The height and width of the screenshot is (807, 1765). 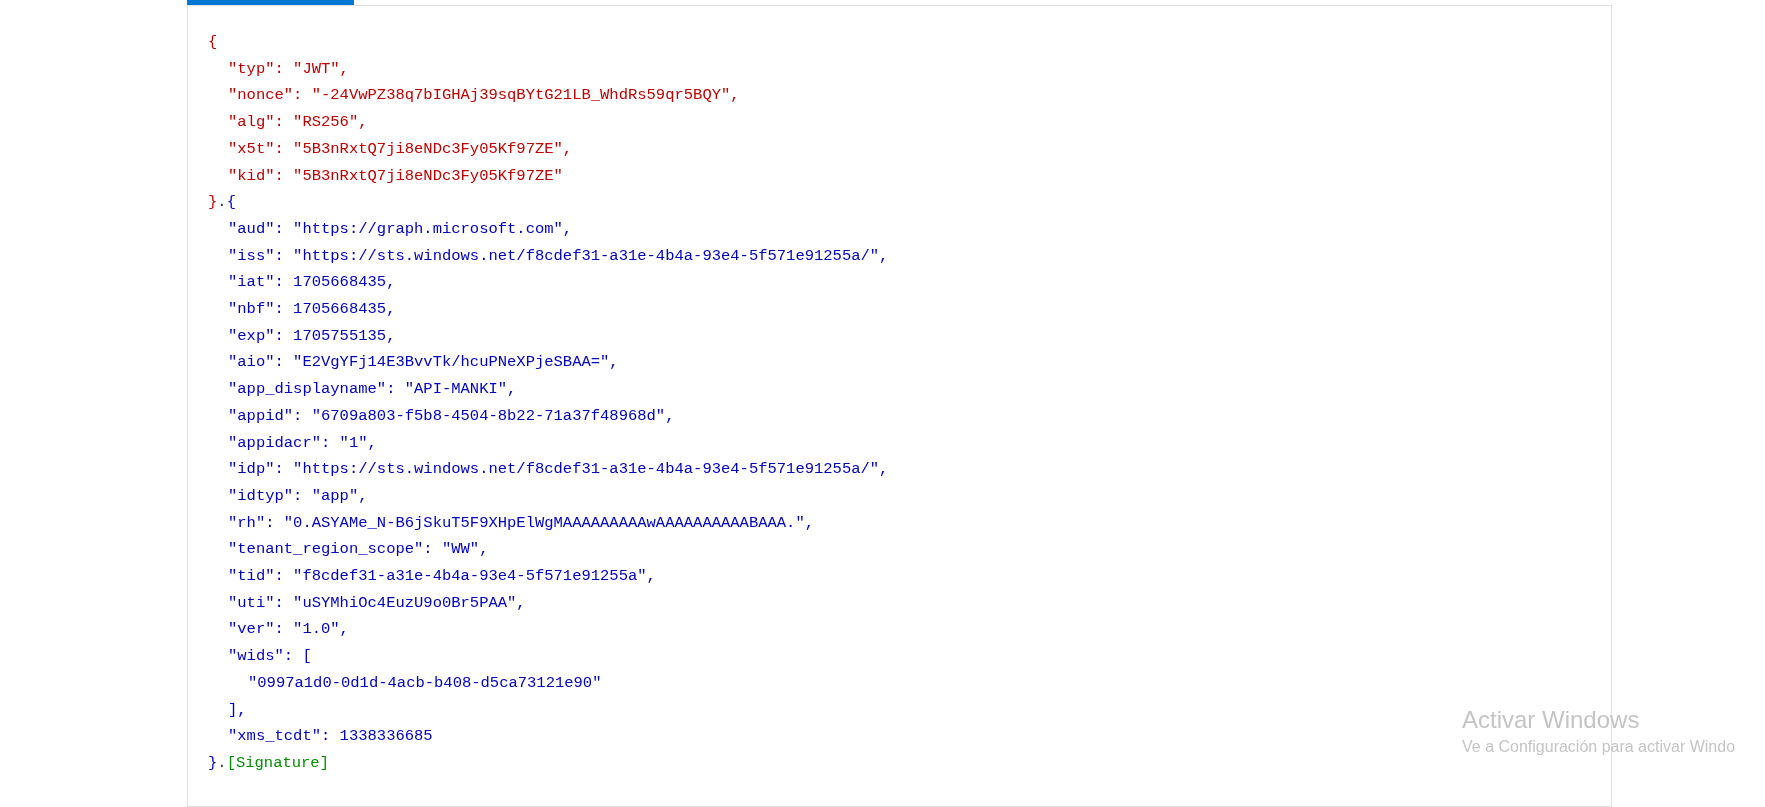 What do you see at coordinates (376, 603) in the screenshot?
I see `code-line: "uti": "uSYMhiOc4EuzU9o0Br5PAA",` at bounding box center [376, 603].